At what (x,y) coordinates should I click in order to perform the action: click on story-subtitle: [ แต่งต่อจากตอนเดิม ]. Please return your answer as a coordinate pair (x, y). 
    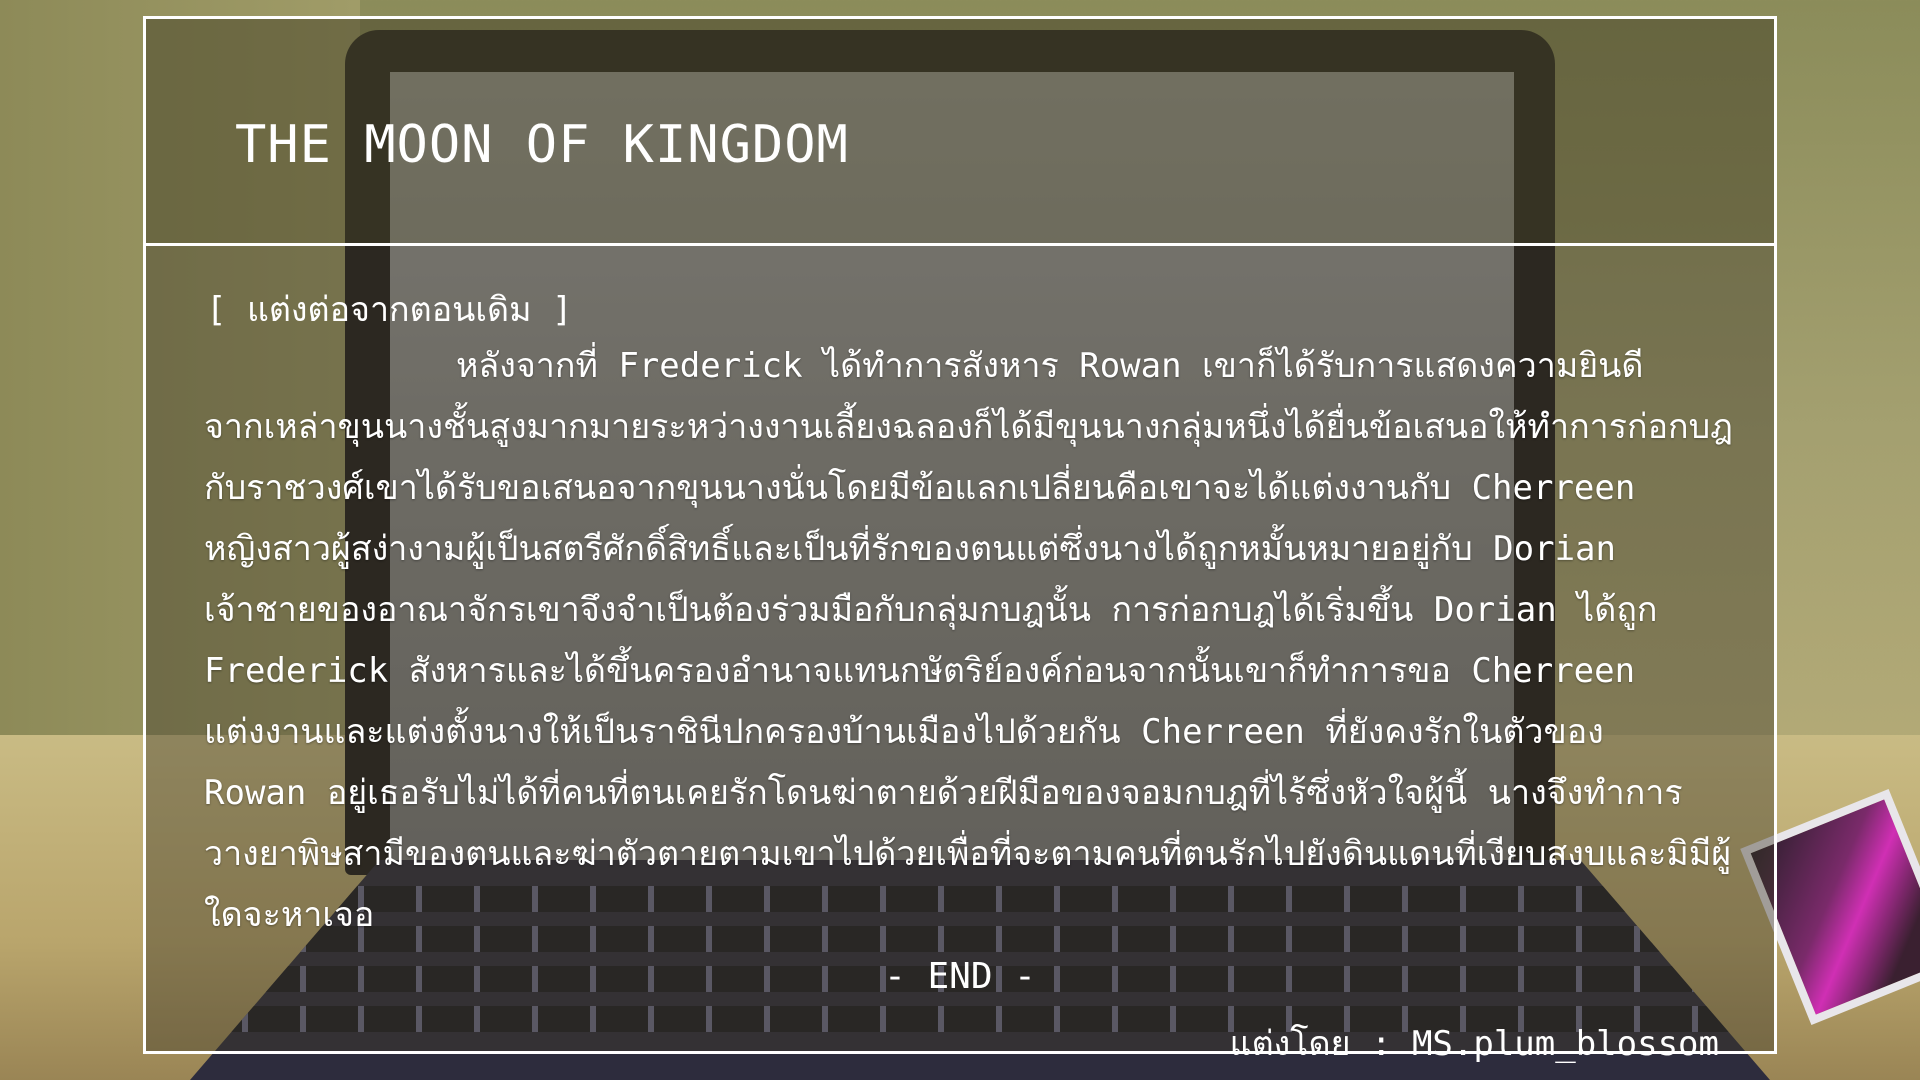
    Looking at the image, I should click on (389, 310).